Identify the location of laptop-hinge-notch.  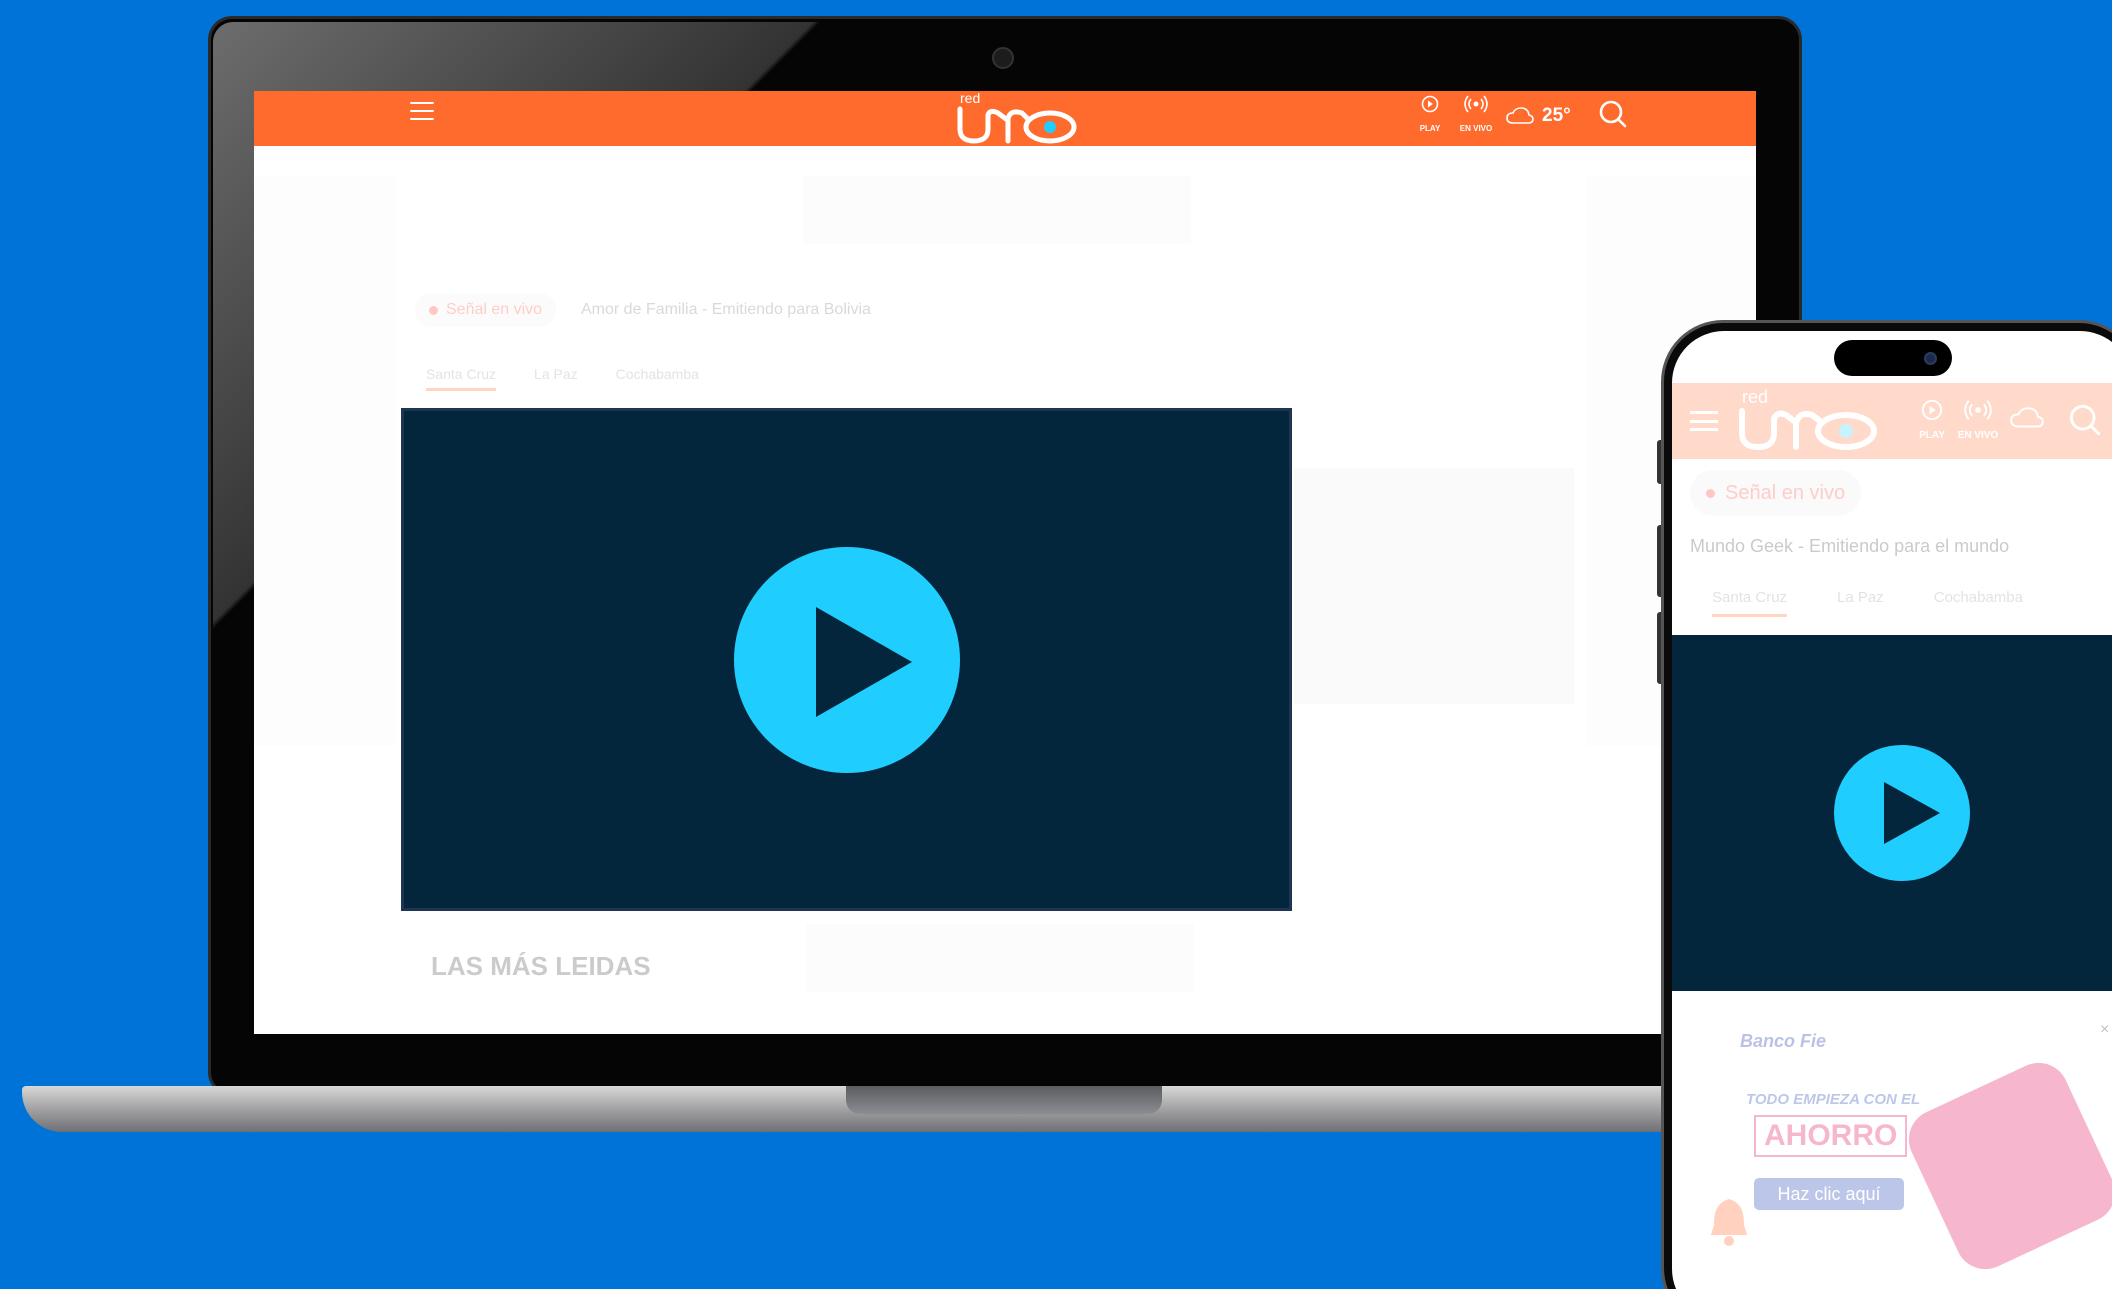
(1004, 1100).